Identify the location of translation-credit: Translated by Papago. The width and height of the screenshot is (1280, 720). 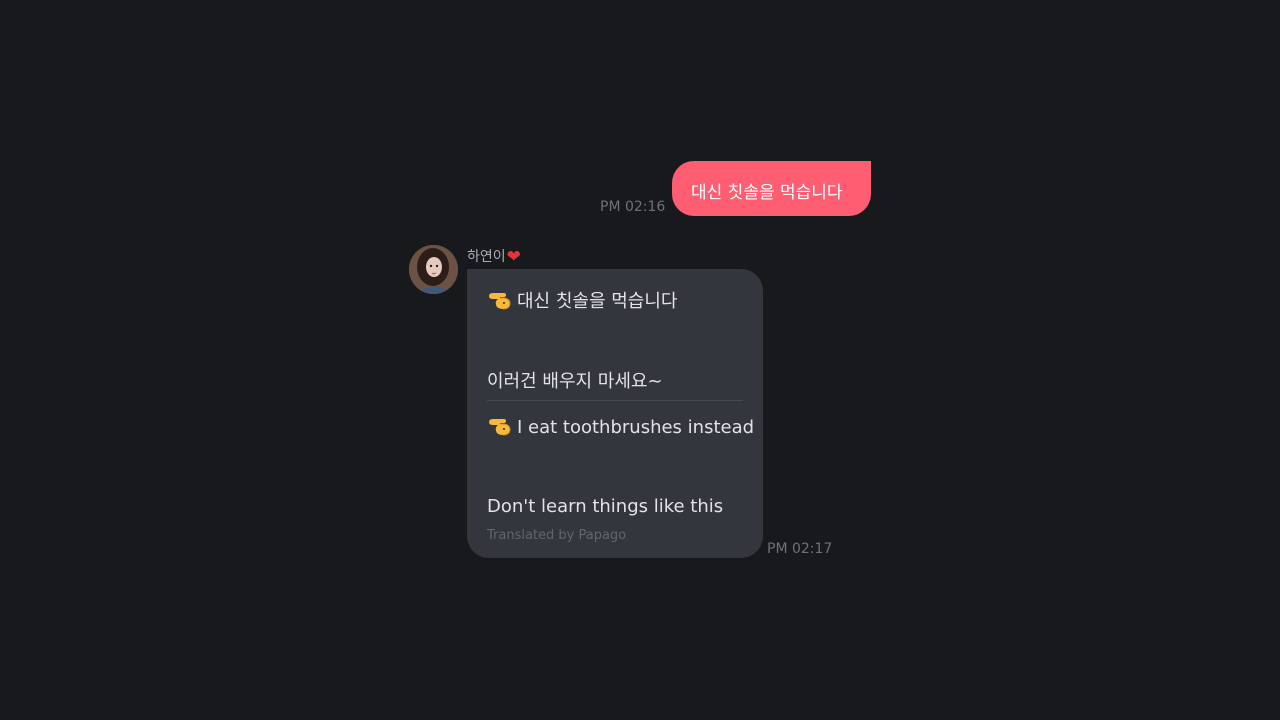
(557, 535).